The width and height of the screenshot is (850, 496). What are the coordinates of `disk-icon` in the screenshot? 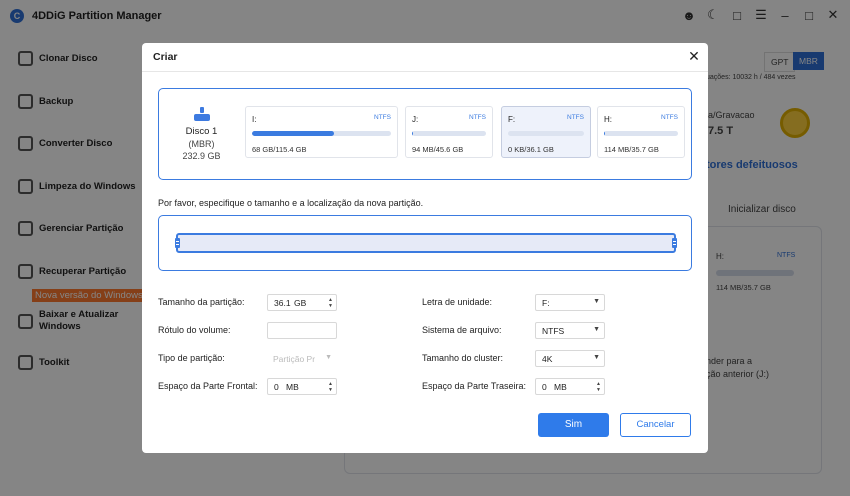 It's located at (202, 114).